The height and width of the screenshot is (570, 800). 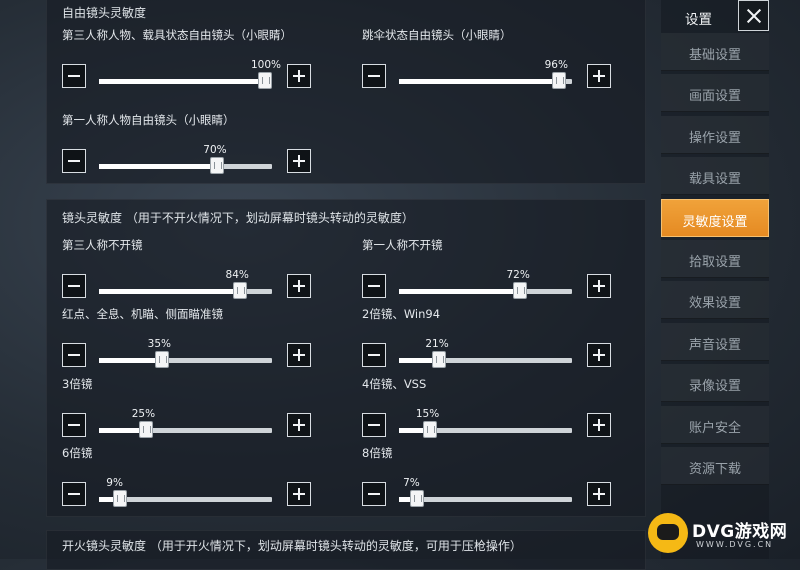 I want to click on slider-label: 第三人称人物、载具状态自由镜头（小眼睛）, so click(x=177, y=35).